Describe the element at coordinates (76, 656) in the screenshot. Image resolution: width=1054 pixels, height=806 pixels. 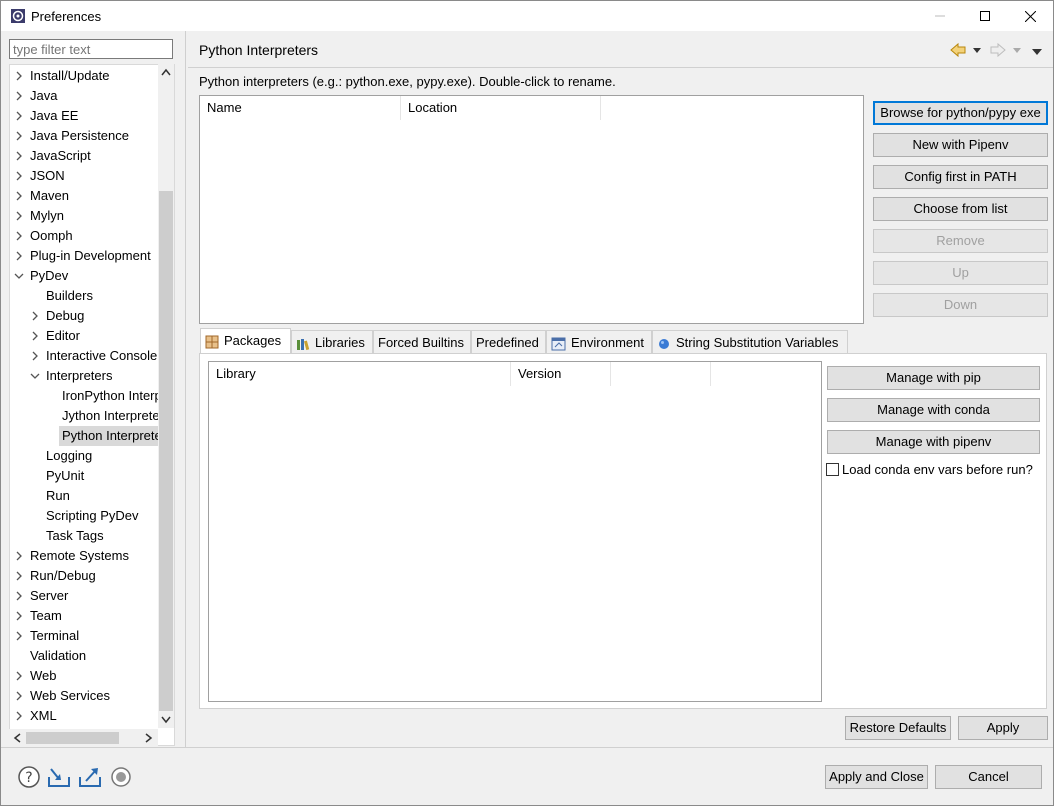
I see `tree-item: Validation` at that location.